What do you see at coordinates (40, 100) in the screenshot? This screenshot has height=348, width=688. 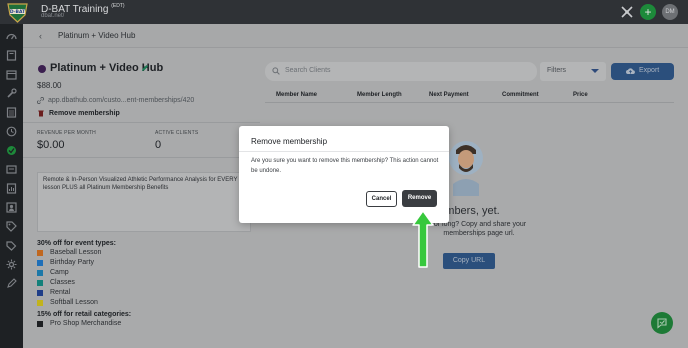 I see `link-icon` at bounding box center [40, 100].